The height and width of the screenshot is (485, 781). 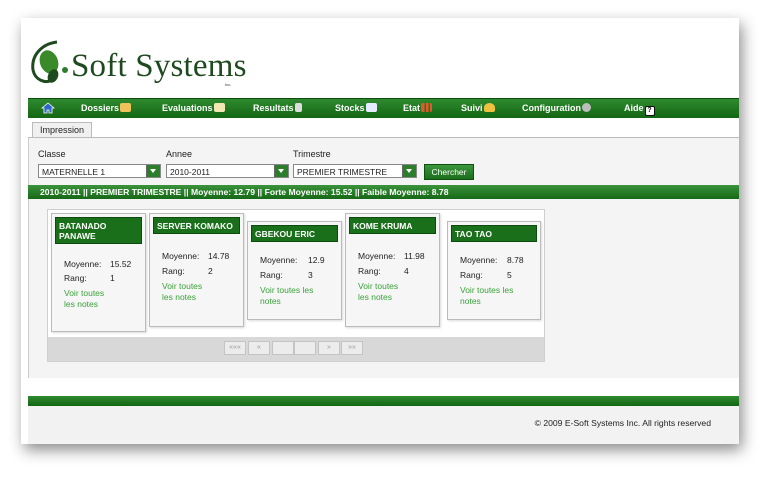 What do you see at coordinates (342, 172) in the screenshot?
I see `trimestre-select-value: PREMIER TRIMESTRE` at bounding box center [342, 172].